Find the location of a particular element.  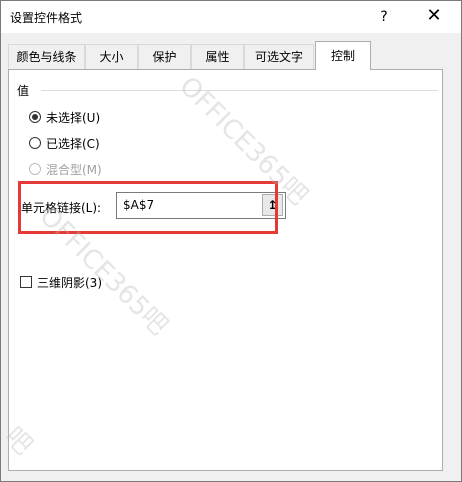

radio-button-selected is located at coordinates (35, 117).